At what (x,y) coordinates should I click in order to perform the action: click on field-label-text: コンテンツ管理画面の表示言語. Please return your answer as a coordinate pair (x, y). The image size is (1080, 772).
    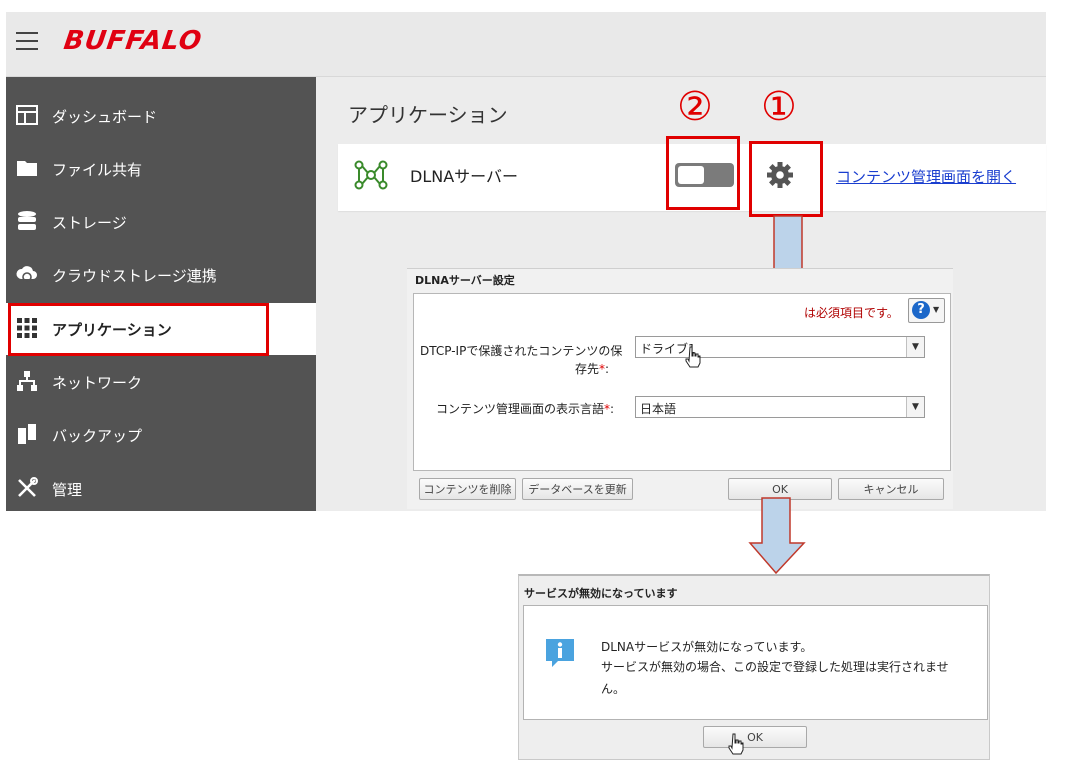
    Looking at the image, I should click on (520, 409).